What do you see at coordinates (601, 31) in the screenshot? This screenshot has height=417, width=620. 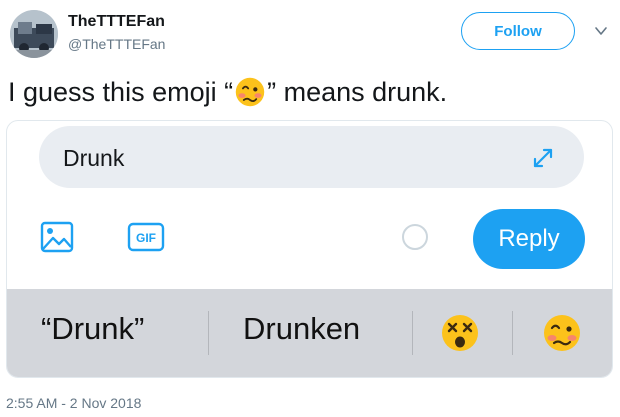 I see `chevron-down-icon` at bounding box center [601, 31].